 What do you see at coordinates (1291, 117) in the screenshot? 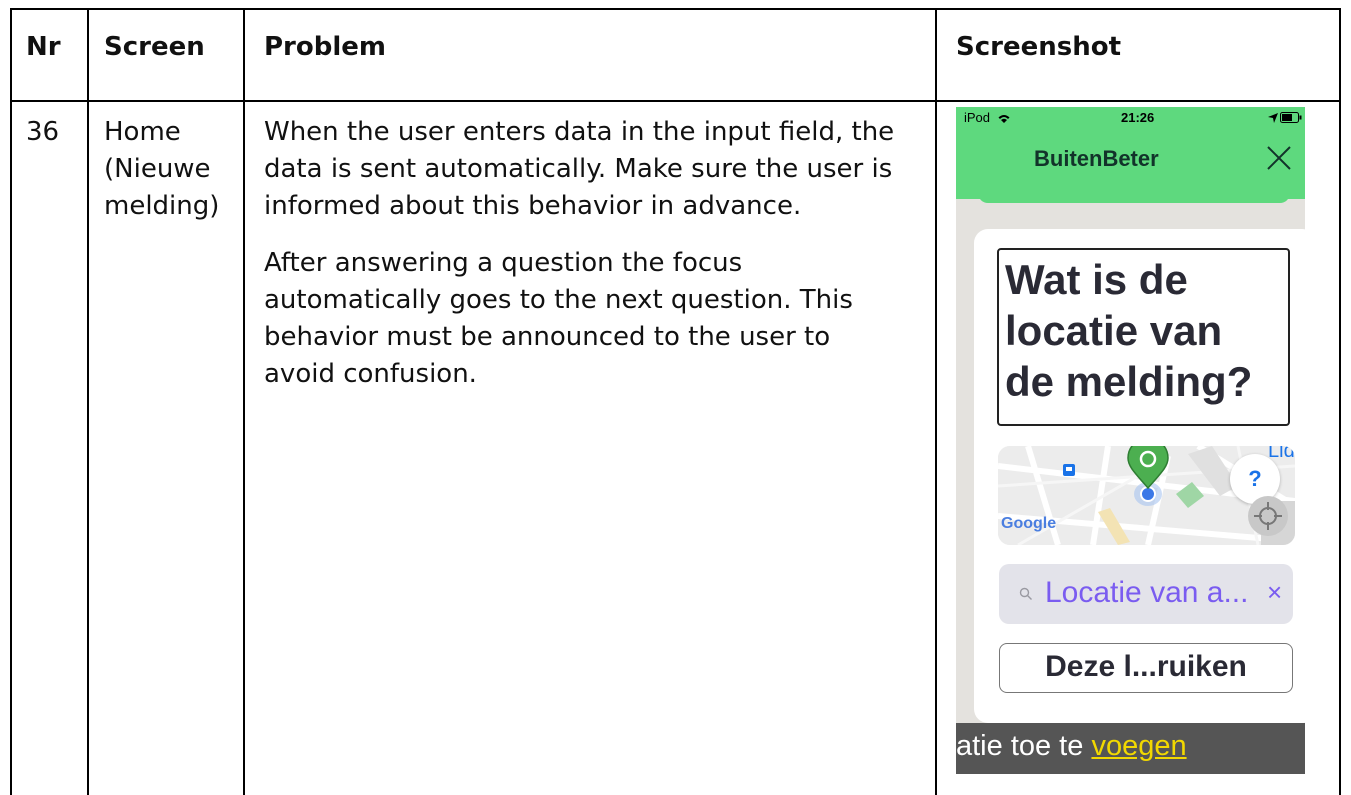
I see `battery-icon` at bounding box center [1291, 117].